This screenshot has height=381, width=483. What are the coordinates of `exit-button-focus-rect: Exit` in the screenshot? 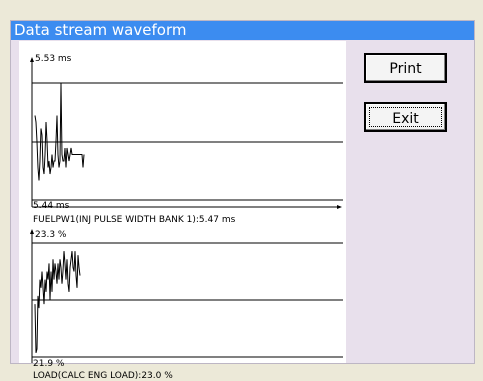 It's located at (405, 117).